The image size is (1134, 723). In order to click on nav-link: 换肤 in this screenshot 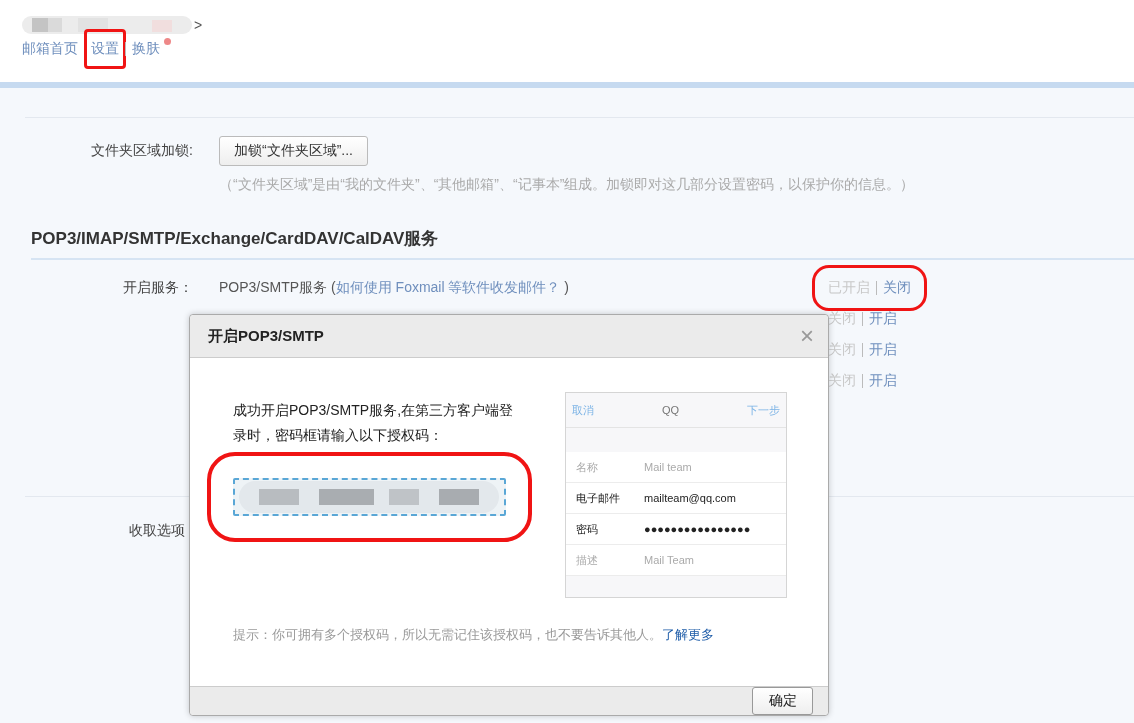, I will do `click(146, 49)`.